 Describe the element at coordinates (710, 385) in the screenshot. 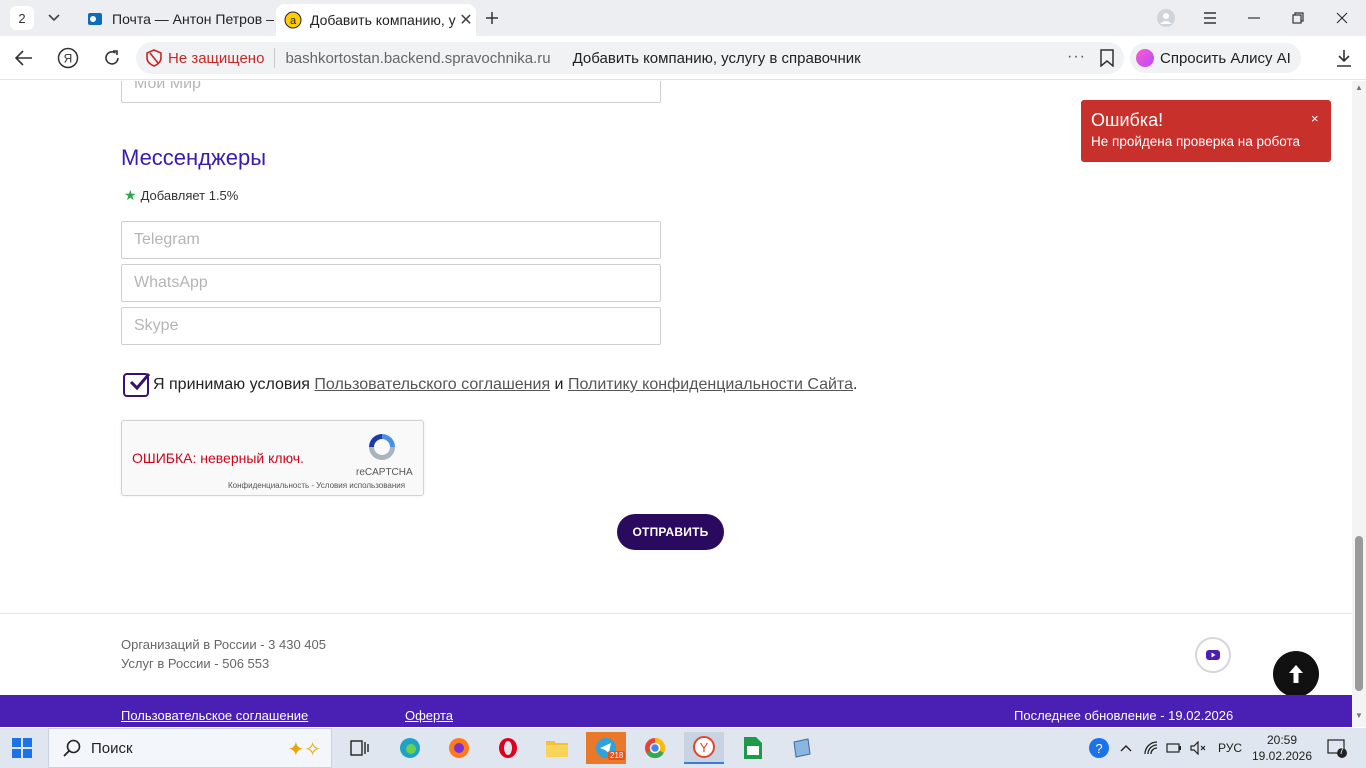

I see `privacy-policy-link: Политику конфиденциальности Сайта` at that location.